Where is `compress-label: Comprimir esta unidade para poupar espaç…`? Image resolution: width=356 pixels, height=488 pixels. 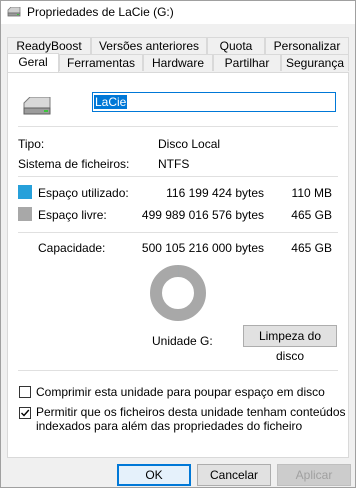 compress-label: Comprimir esta unidade para poupar espaç… is located at coordinates (180, 392).